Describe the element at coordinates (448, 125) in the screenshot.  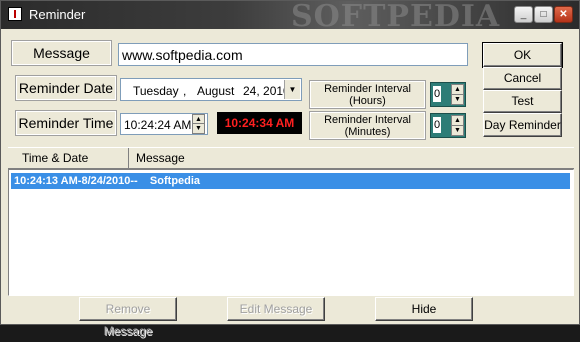
I see `interval-minutes-spinner: 0 ▲ ▼` at that location.